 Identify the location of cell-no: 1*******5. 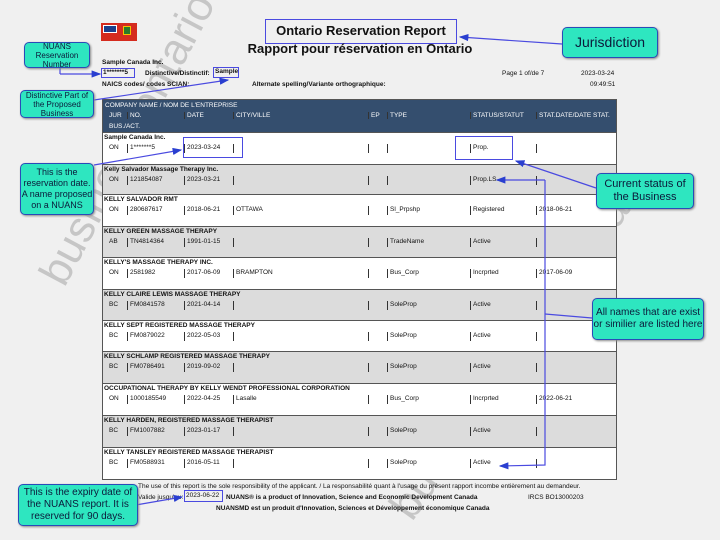
(141, 148).